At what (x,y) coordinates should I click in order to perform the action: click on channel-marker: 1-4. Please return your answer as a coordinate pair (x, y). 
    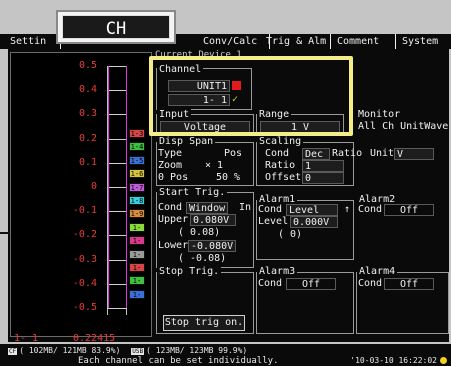
    Looking at the image, I should click on (137, 147).